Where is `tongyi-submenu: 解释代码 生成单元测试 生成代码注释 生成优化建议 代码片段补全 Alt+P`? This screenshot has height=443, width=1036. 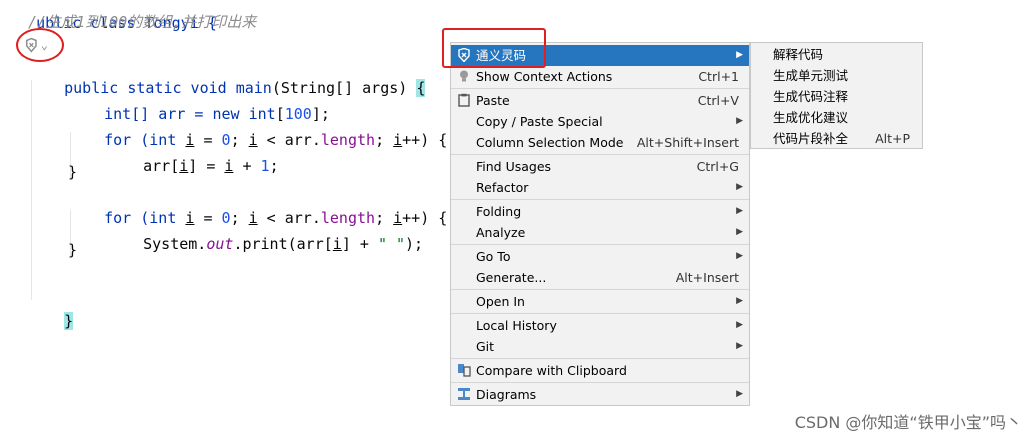 tongyi-submenu: 解释代码 生成单元测试 生成代码注释 生成优化建议 代码片段补全 Alt+P is located at coordinates (836, 95).